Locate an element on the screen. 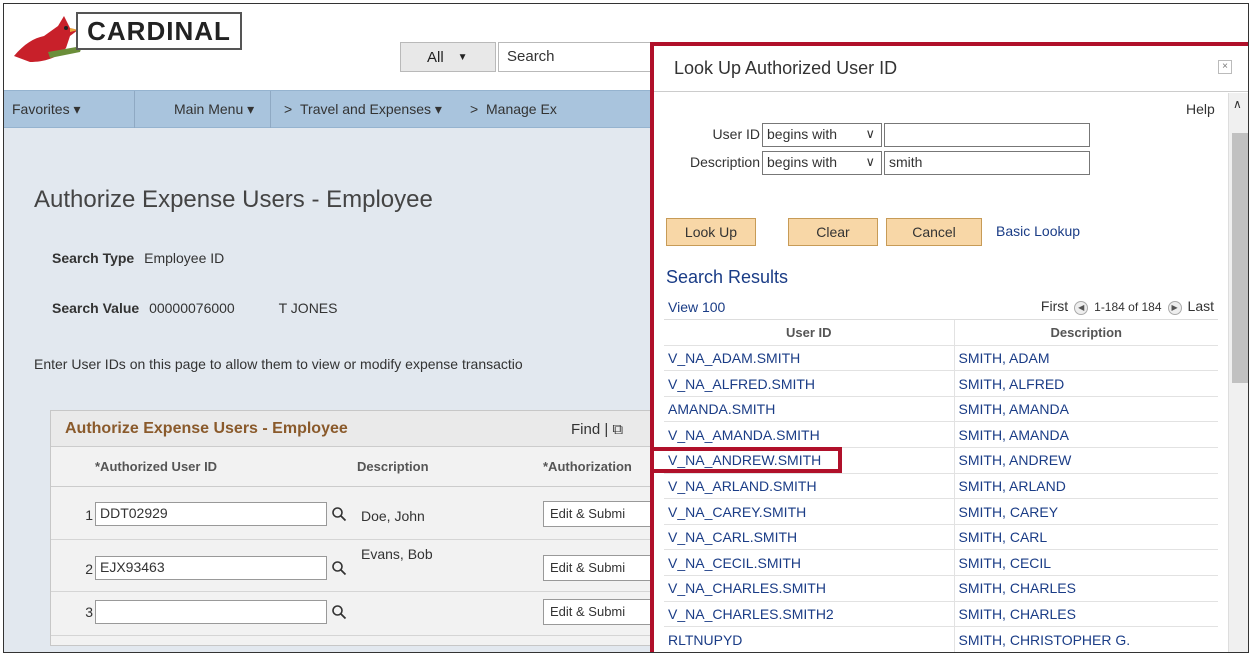 The height and width of the screenshot is (656, 1252). user-id-operator-select: begins with ∨ is located at coordinates (822, 135).